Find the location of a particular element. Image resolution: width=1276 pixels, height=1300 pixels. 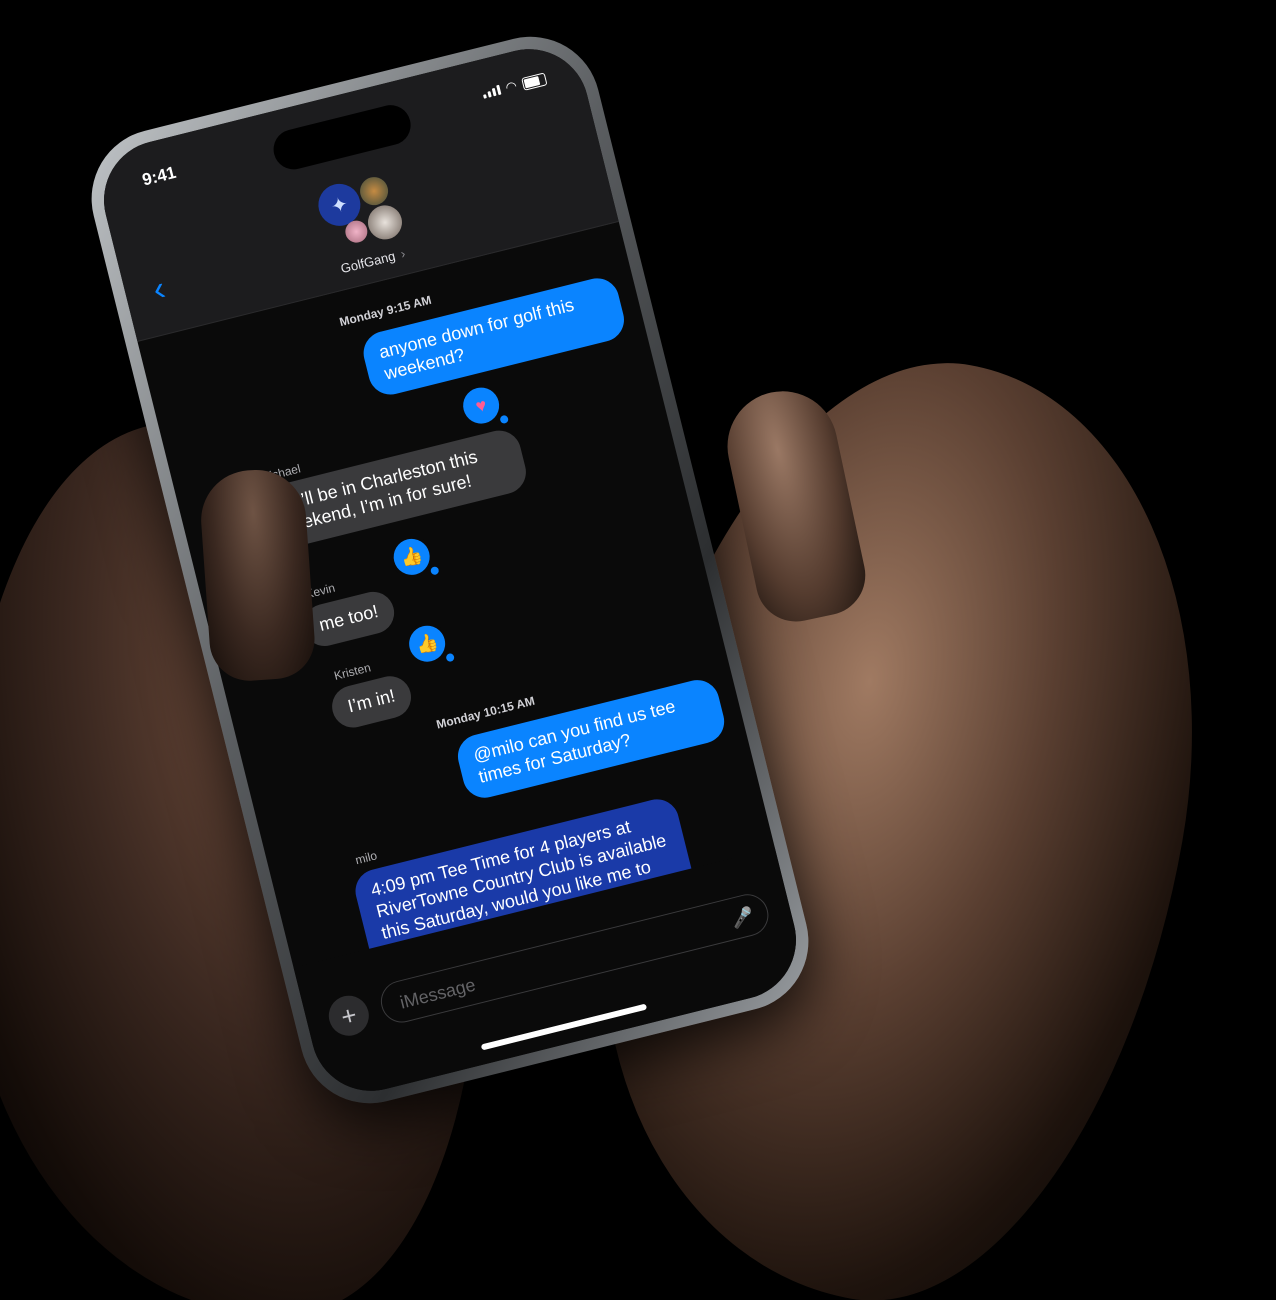

status-icons: ◠ is located at coordinates (514, 85).